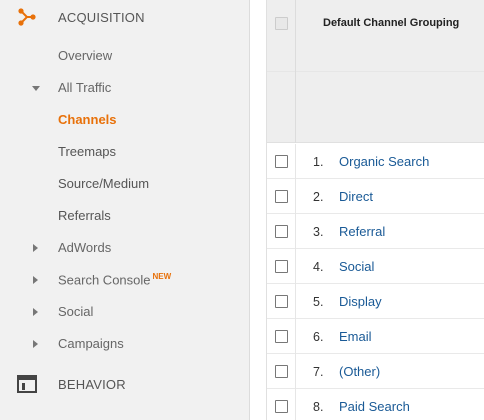 The height and width of the screenshot is (420, 484). I want to click on table-header-row, so click(375, 36).